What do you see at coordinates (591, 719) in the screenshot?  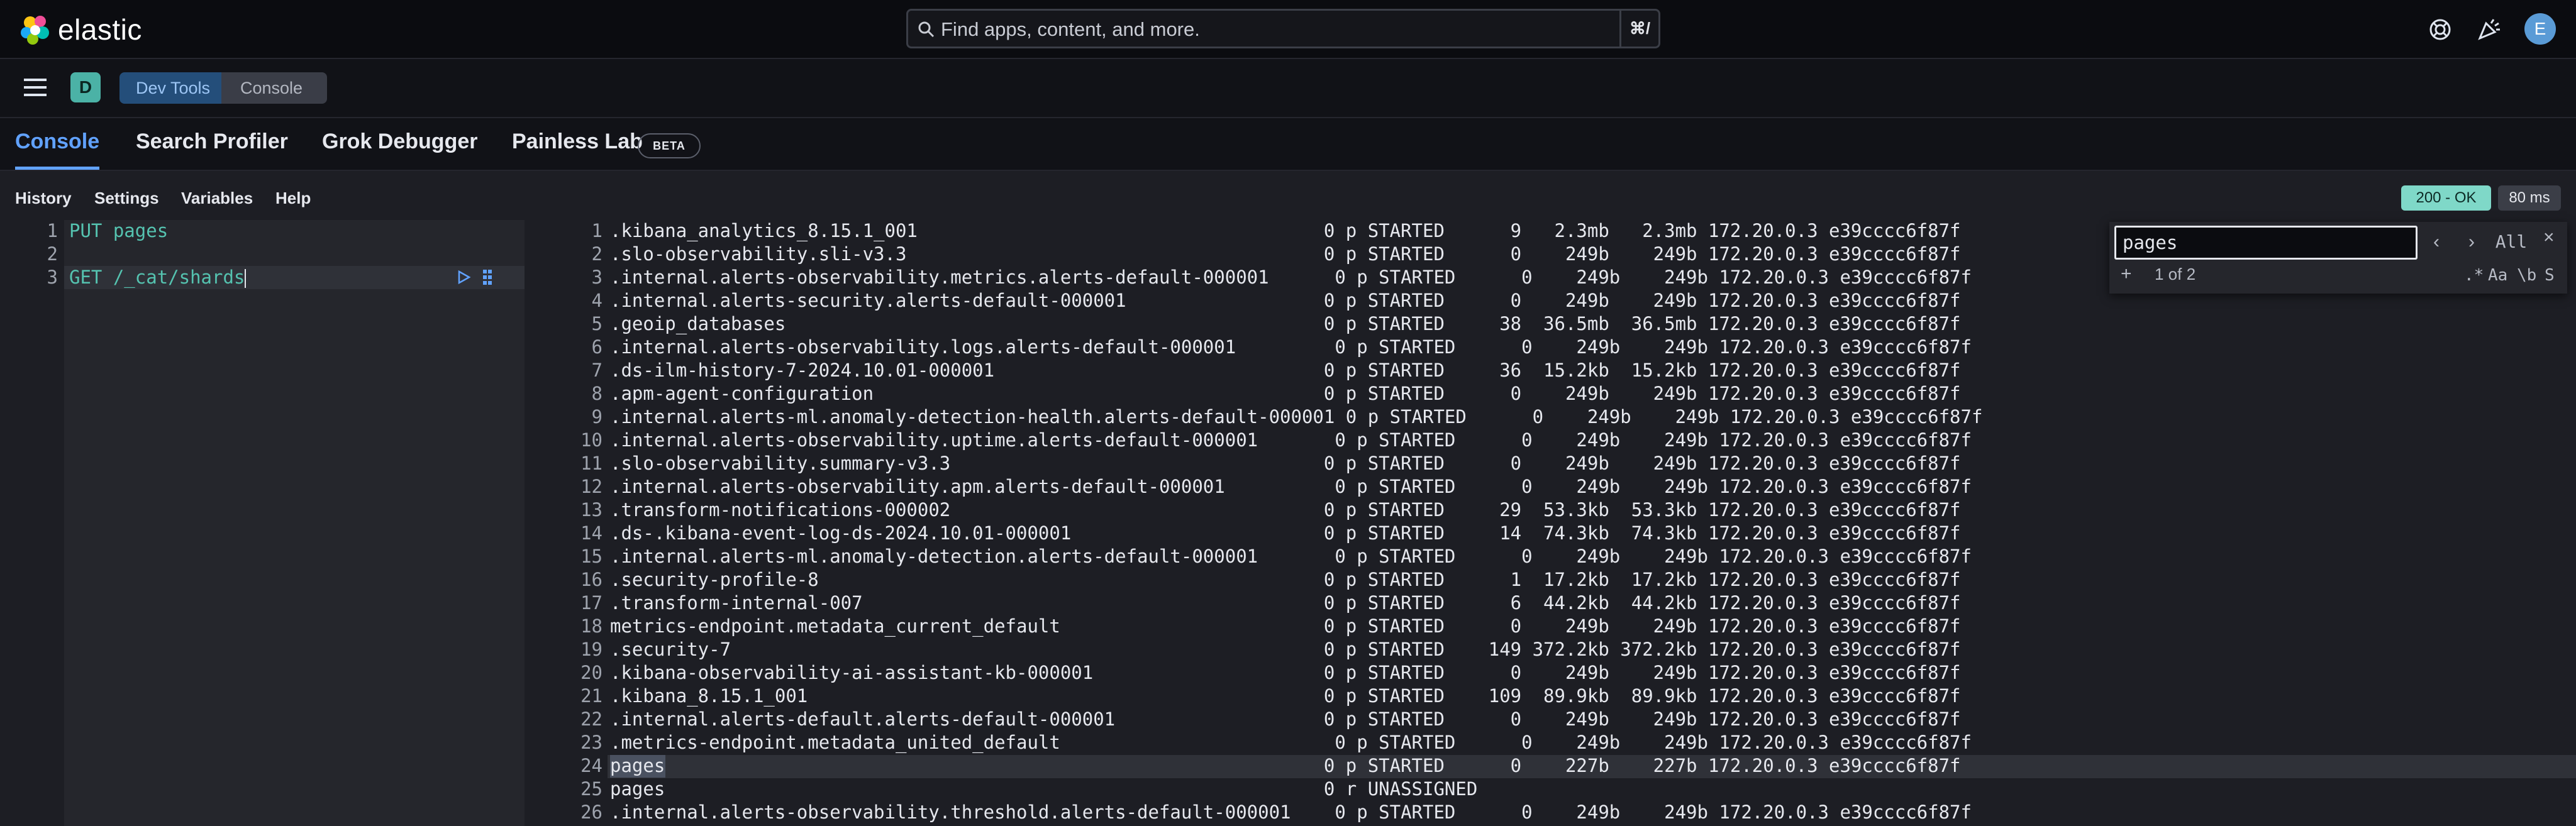 I see `line-number: 22` at bounding box center [591, 719].